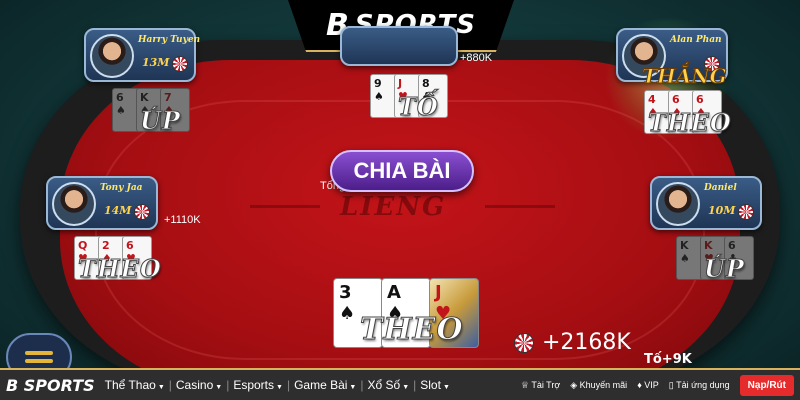 The image size is (800, 400). I want to click on player-name: Daniel, so click(720, 188).